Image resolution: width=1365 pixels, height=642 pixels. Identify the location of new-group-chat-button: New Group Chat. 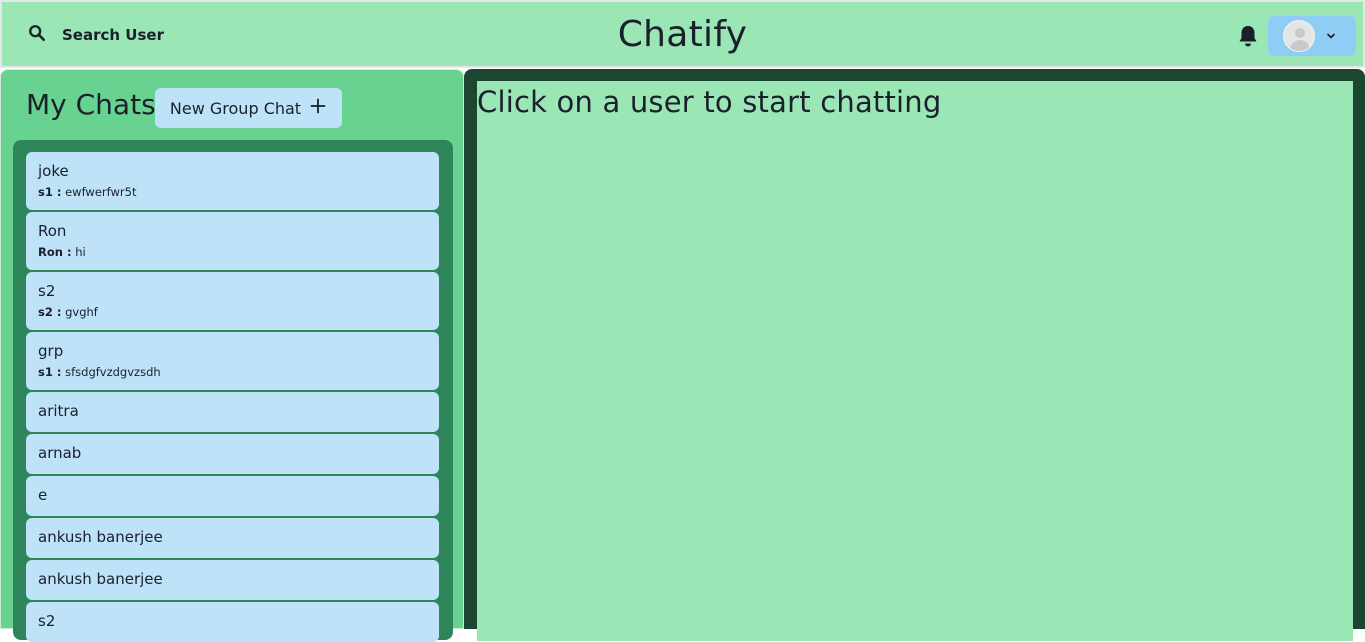
(248, 108).